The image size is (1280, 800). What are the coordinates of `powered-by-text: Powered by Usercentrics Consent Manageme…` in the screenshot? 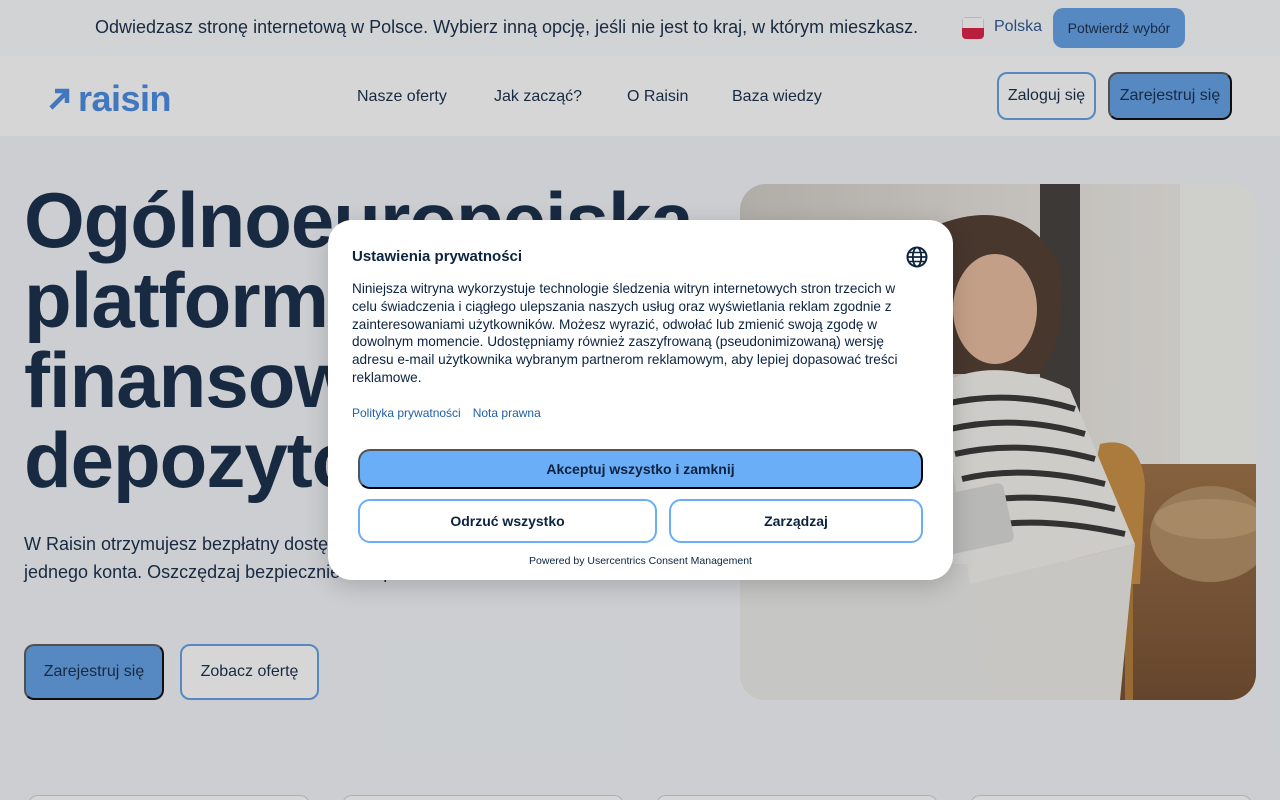 It's located at (640, 561).